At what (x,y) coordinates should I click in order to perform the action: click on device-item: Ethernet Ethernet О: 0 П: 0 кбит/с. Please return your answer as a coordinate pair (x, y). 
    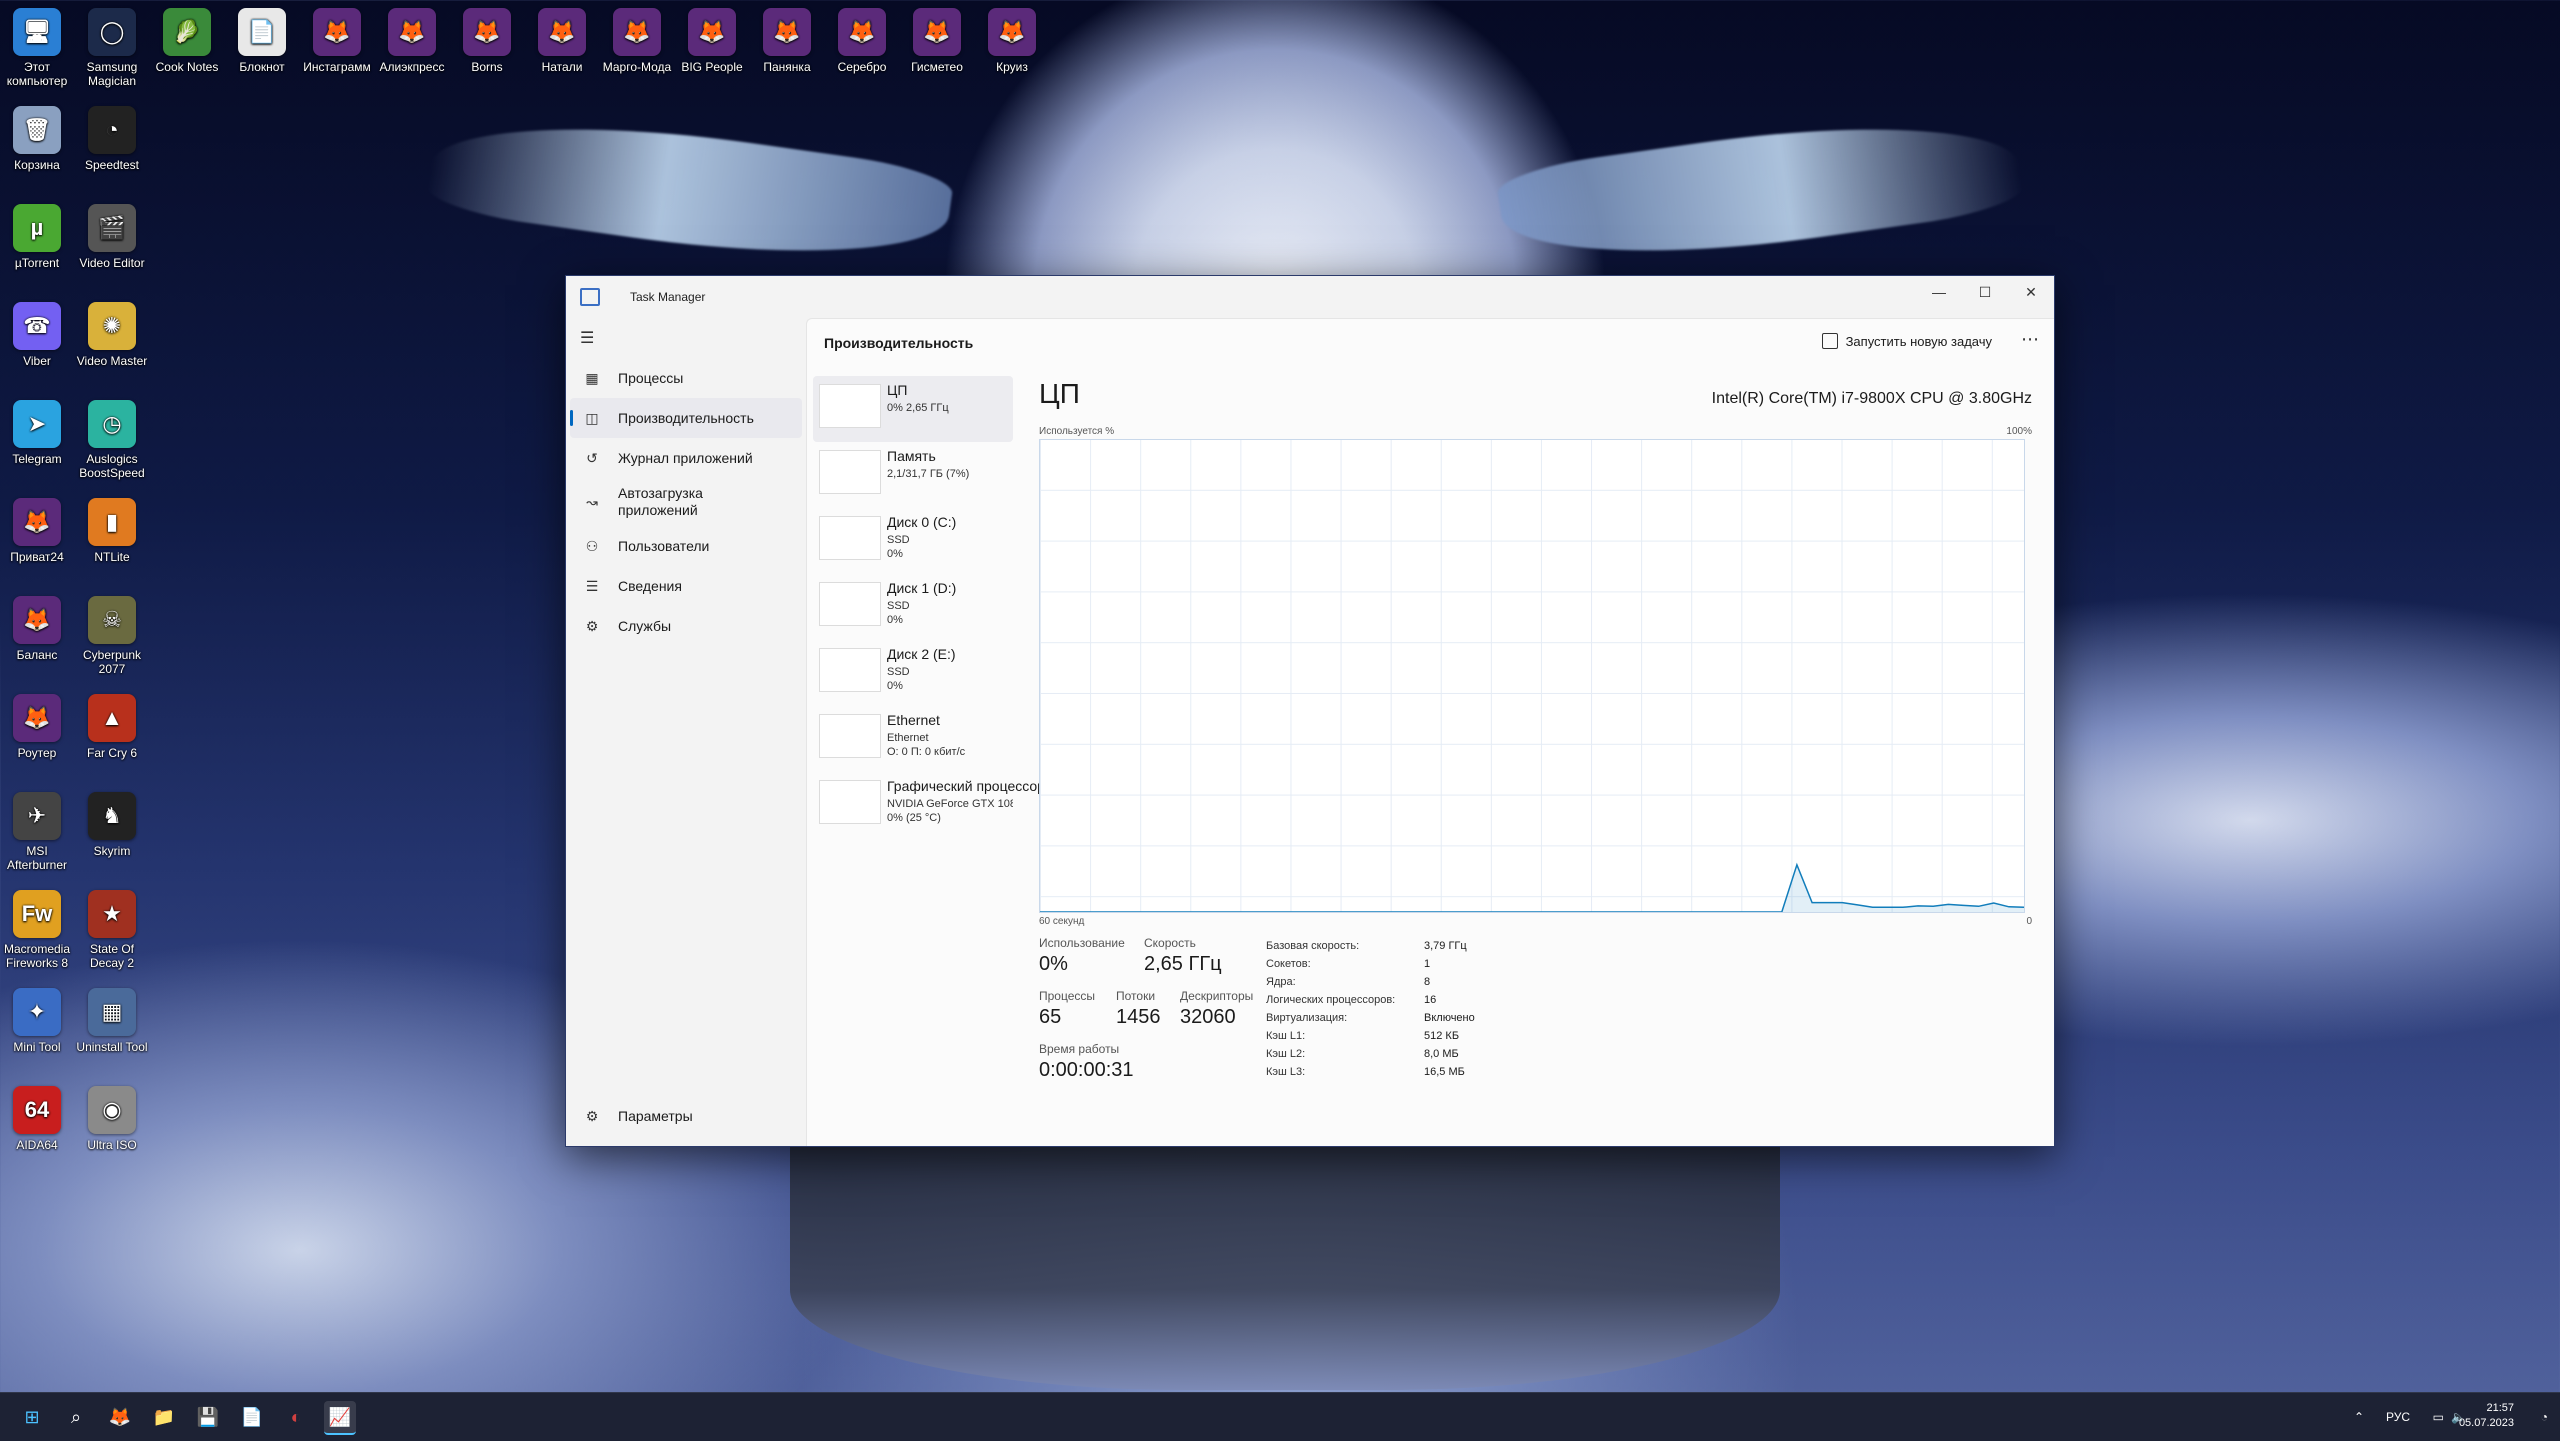
    Looking at the image, I should click on (913, 739).